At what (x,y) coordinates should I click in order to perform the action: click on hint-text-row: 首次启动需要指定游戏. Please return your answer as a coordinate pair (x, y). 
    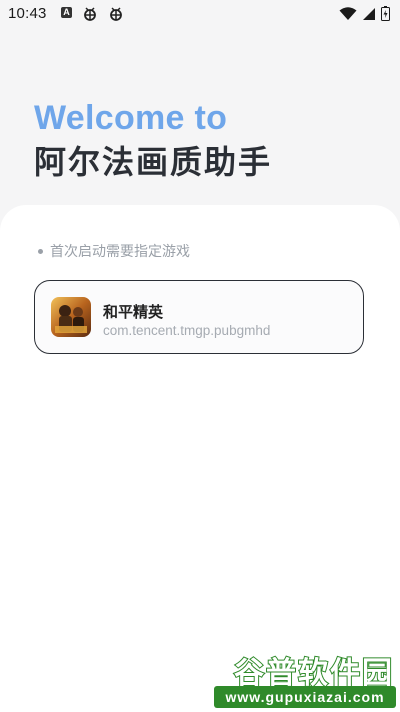
    Looking at the image, I should click on (114, 251).